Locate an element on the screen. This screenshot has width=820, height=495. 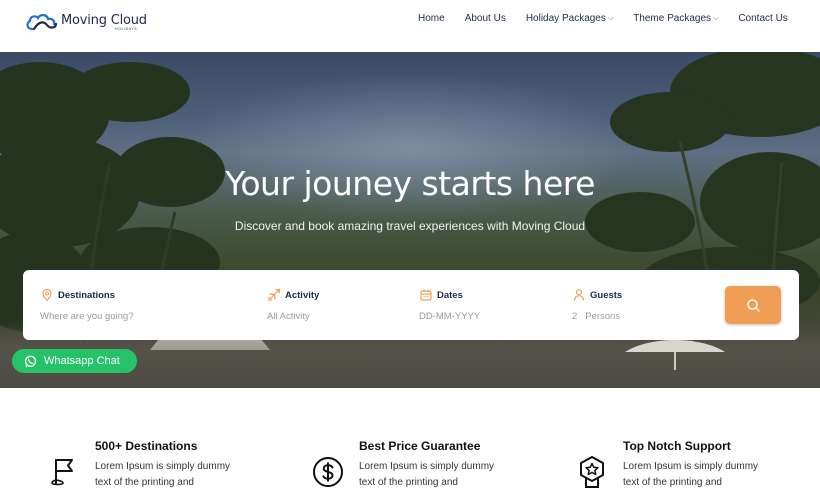
feature-destinations-title: 500+ Destinations is located at coordinates (146, 446).